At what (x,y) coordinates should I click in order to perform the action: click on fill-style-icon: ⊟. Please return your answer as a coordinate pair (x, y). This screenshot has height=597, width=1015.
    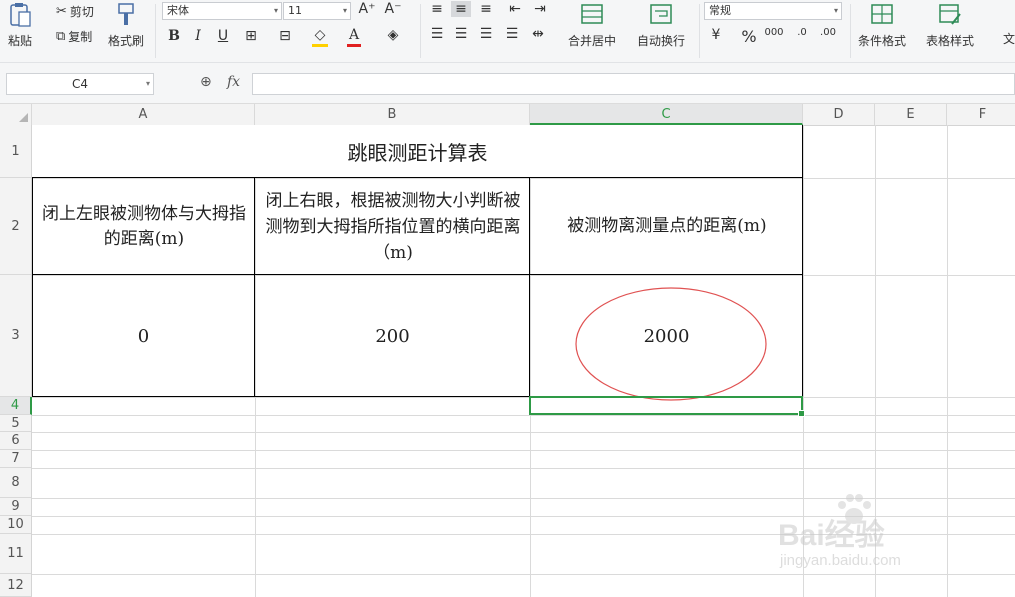
    Looking at the image, I should click on (285, 36).